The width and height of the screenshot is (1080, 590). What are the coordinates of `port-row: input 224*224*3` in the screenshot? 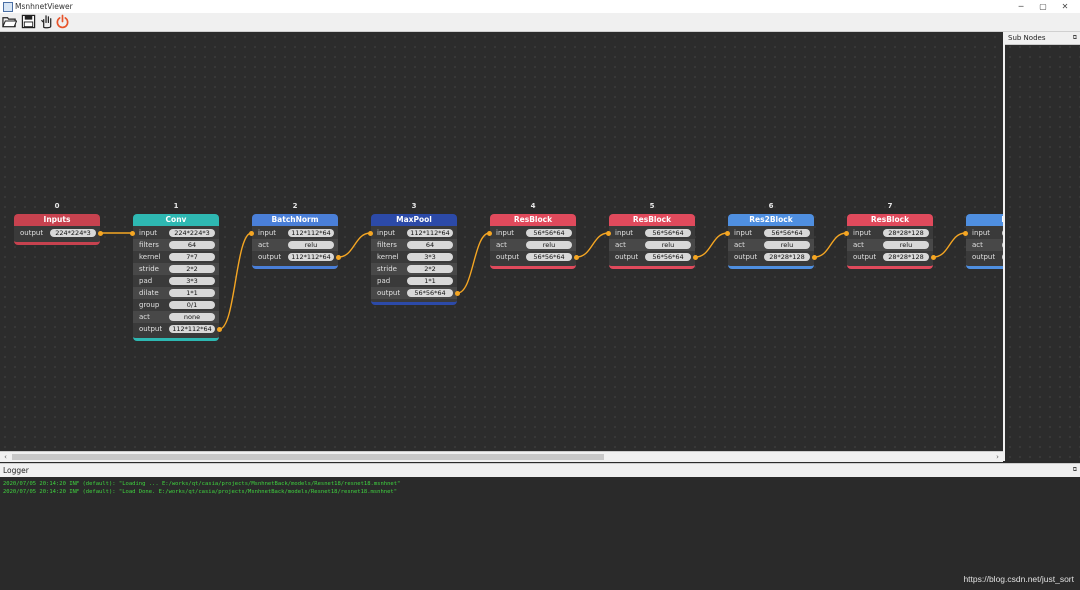 It's located at (174, 233).